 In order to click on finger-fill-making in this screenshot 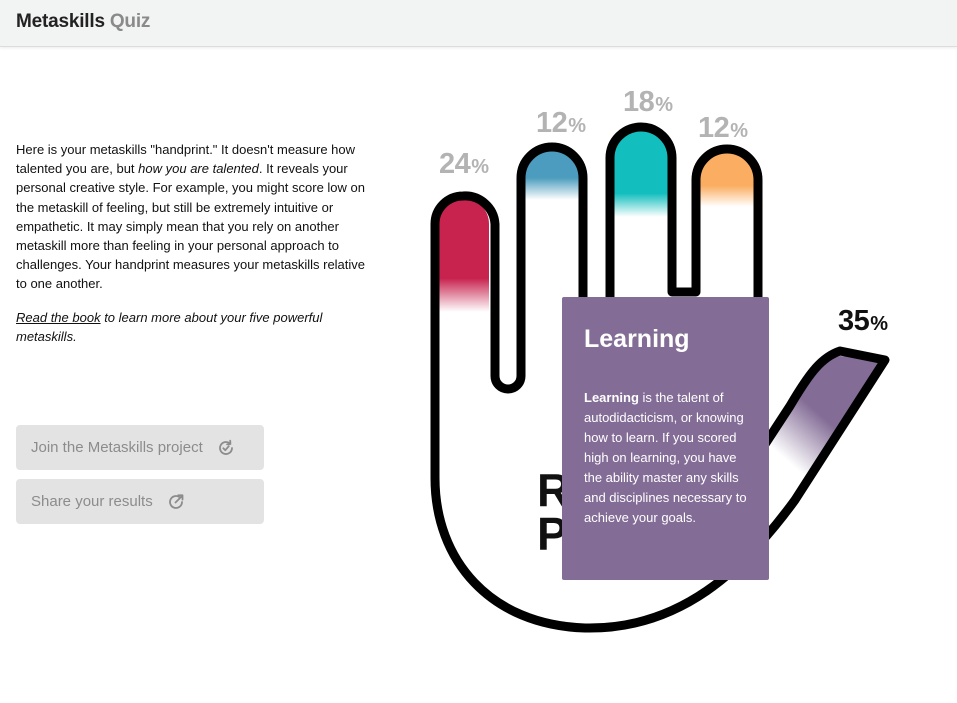, I will do `click(726, 227)`.